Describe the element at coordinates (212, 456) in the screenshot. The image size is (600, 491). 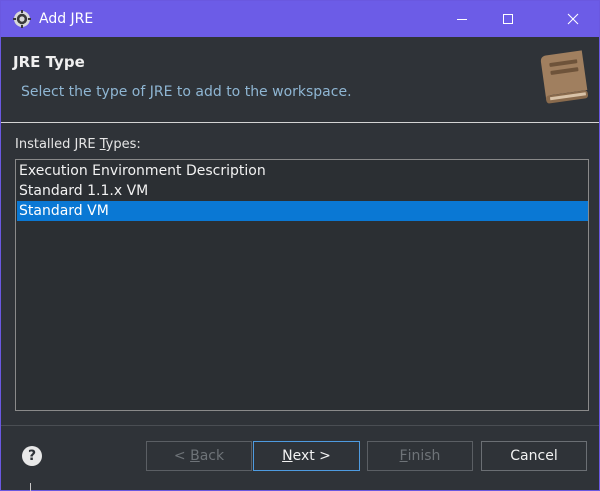
I see `back-button-label: ack` at that location.